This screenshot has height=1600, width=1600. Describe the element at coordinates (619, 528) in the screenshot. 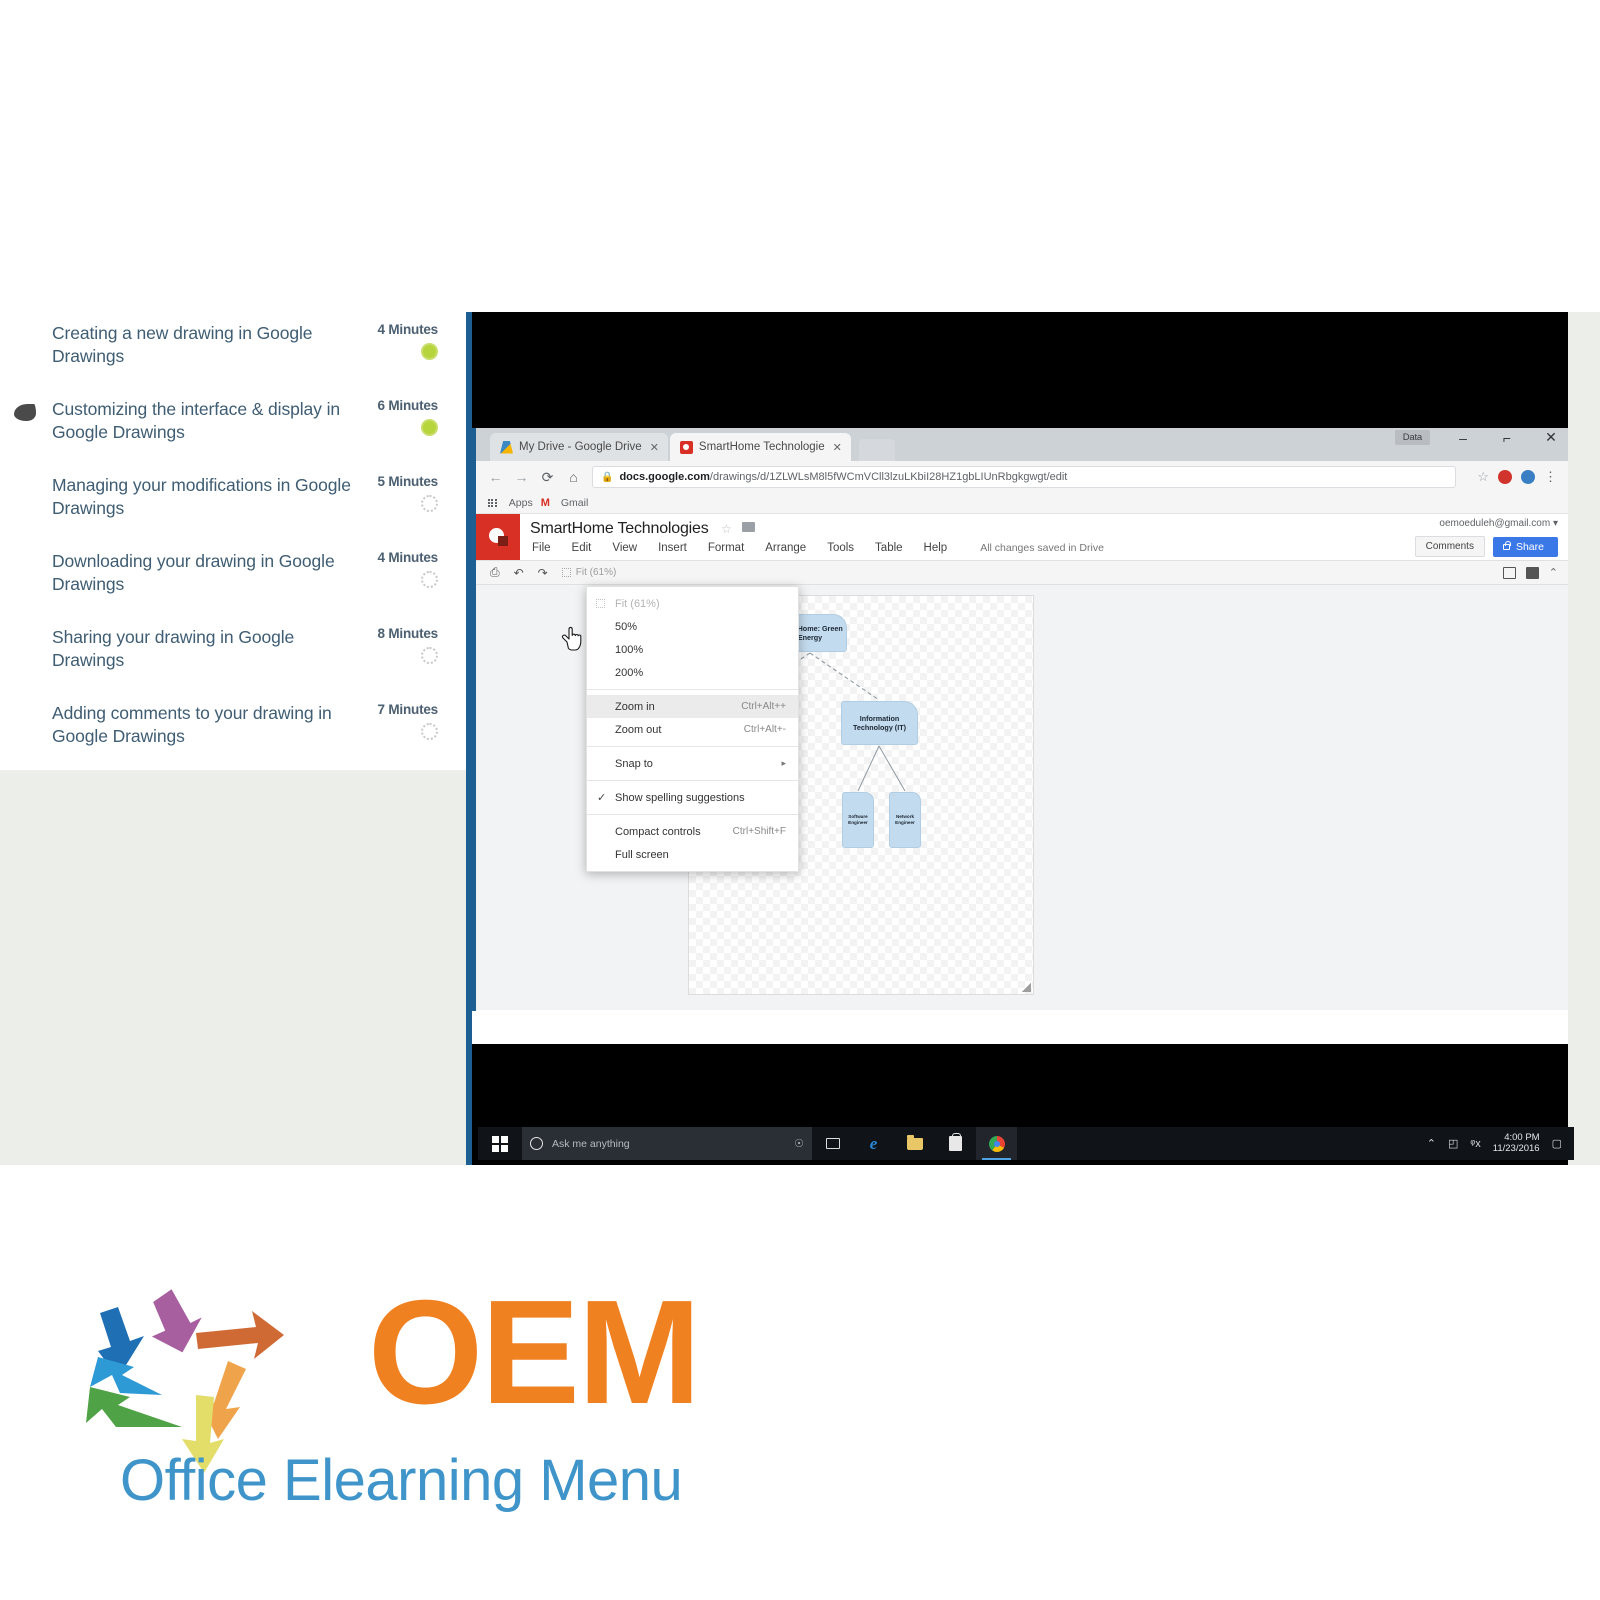

I see `page-title: SmartHome Technologies` at that location.